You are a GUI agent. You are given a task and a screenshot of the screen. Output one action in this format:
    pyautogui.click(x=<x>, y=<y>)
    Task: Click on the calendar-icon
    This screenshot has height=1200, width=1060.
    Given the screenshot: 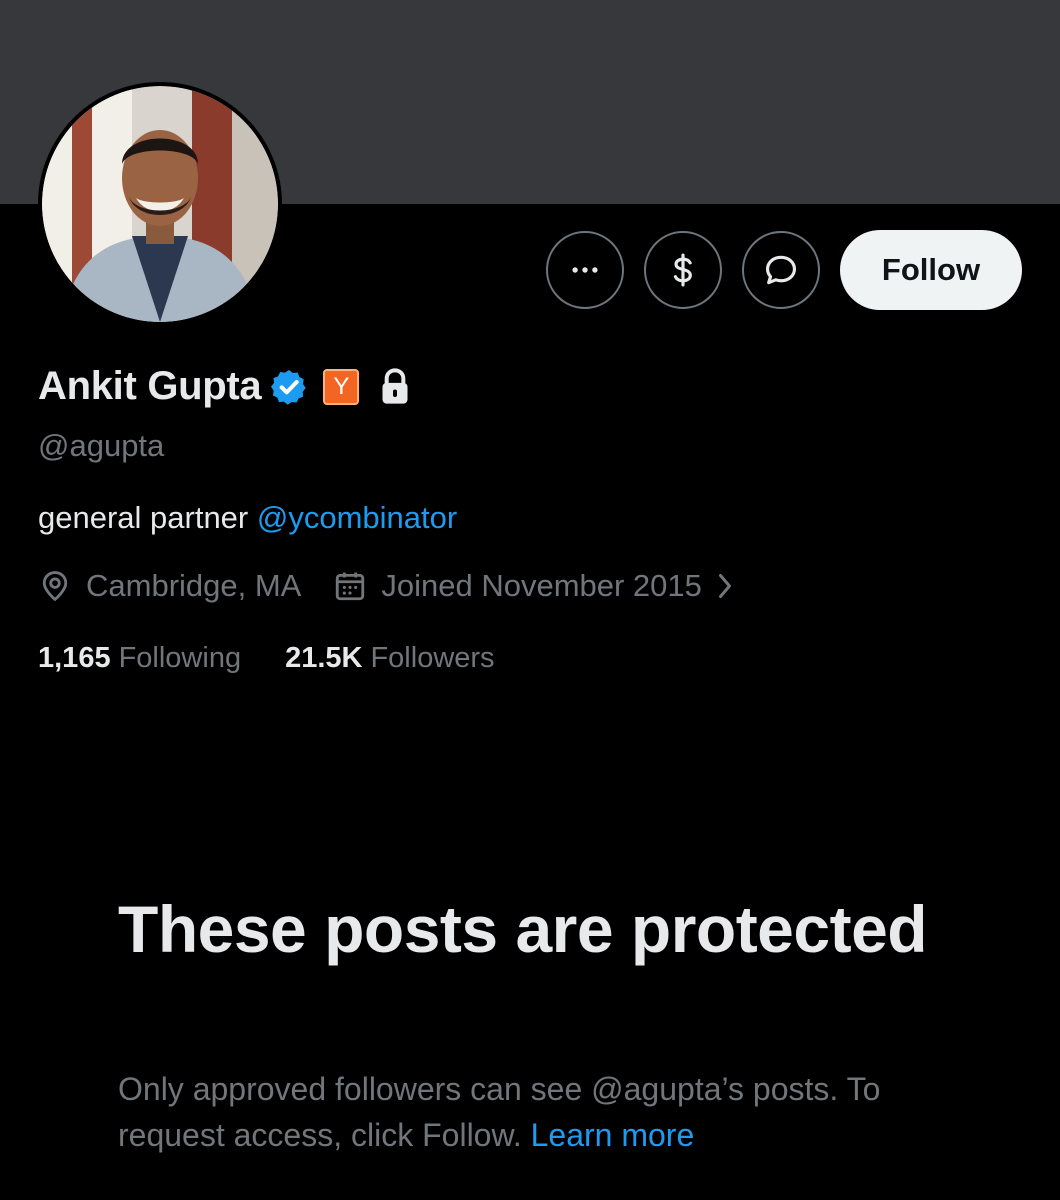 What is the action you would take?
    pyautogui.click(x=350, y=586)
    